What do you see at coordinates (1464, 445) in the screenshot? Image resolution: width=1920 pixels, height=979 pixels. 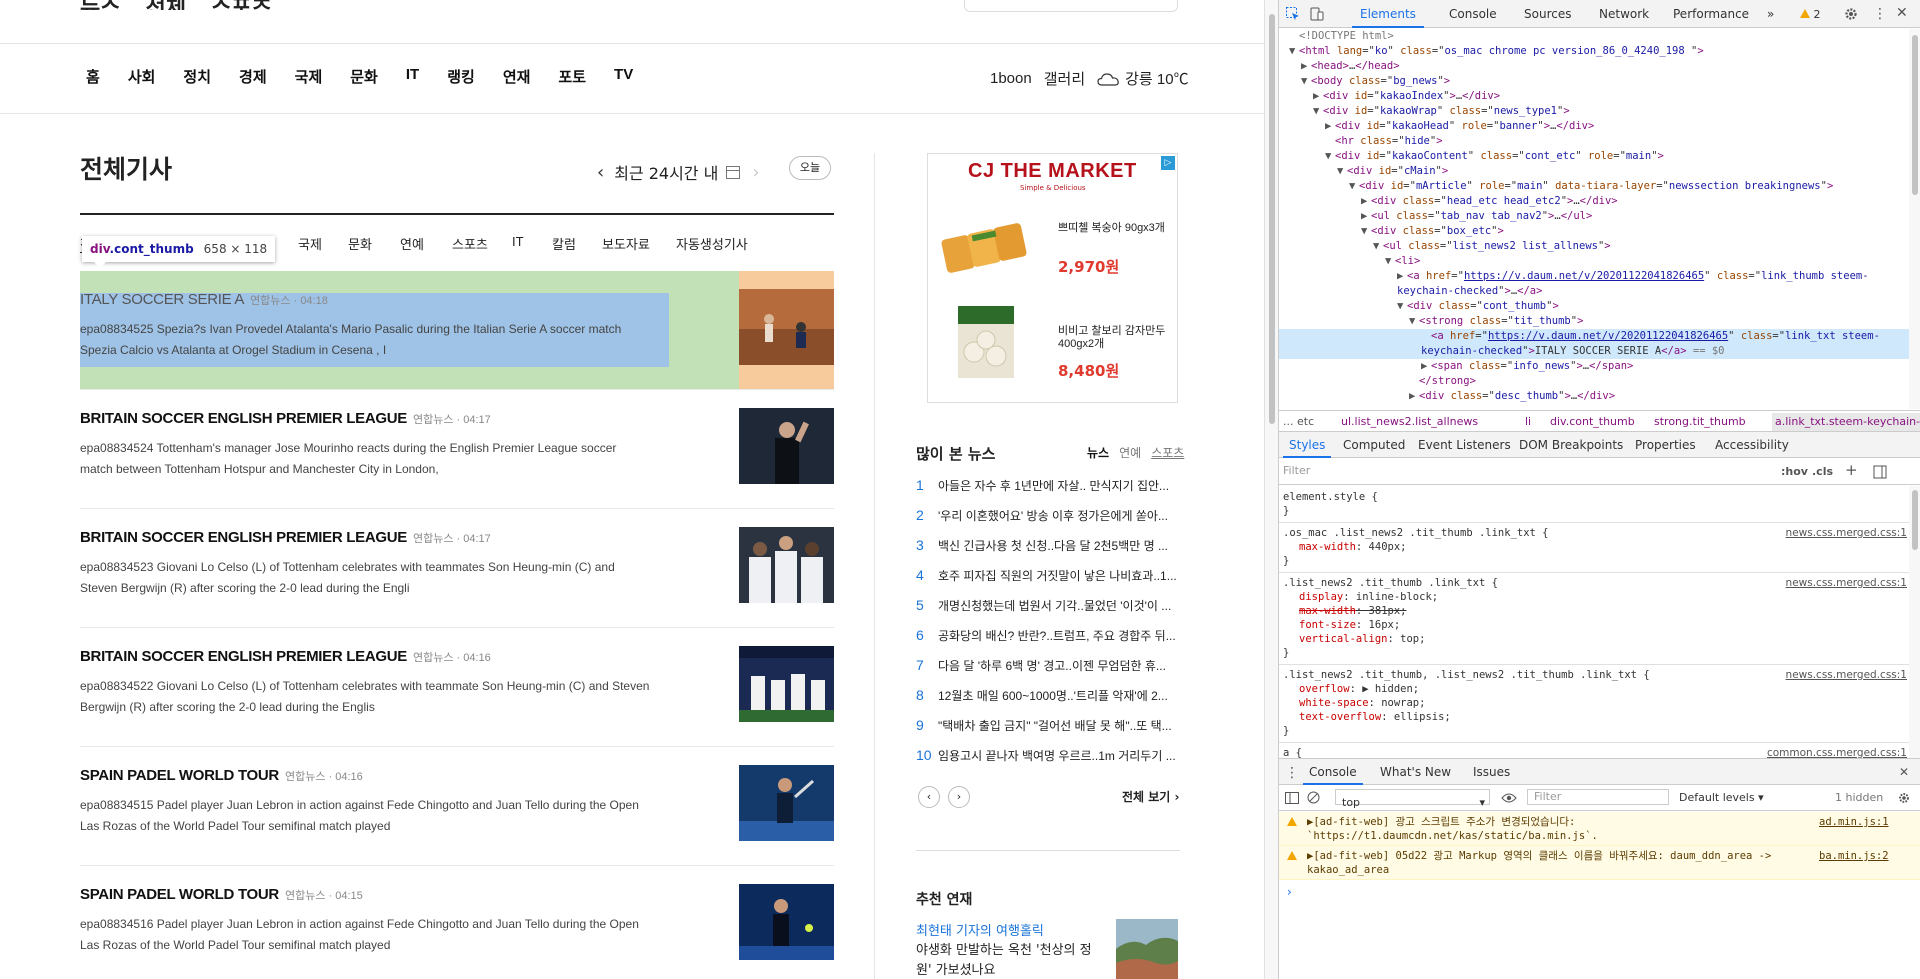 I see `tab-event-listeners: Event Listeners` at bounding box center [1464, 445].